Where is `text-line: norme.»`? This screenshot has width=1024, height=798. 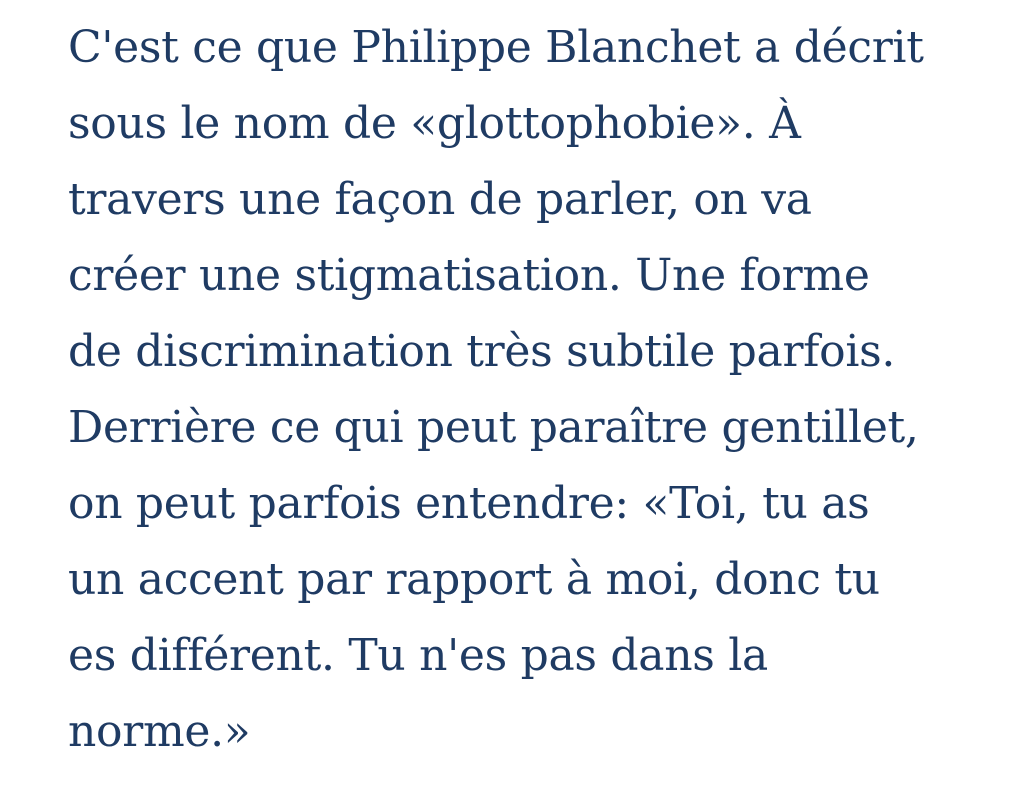 text-line: norme.» is located at coordinates (159, 731).